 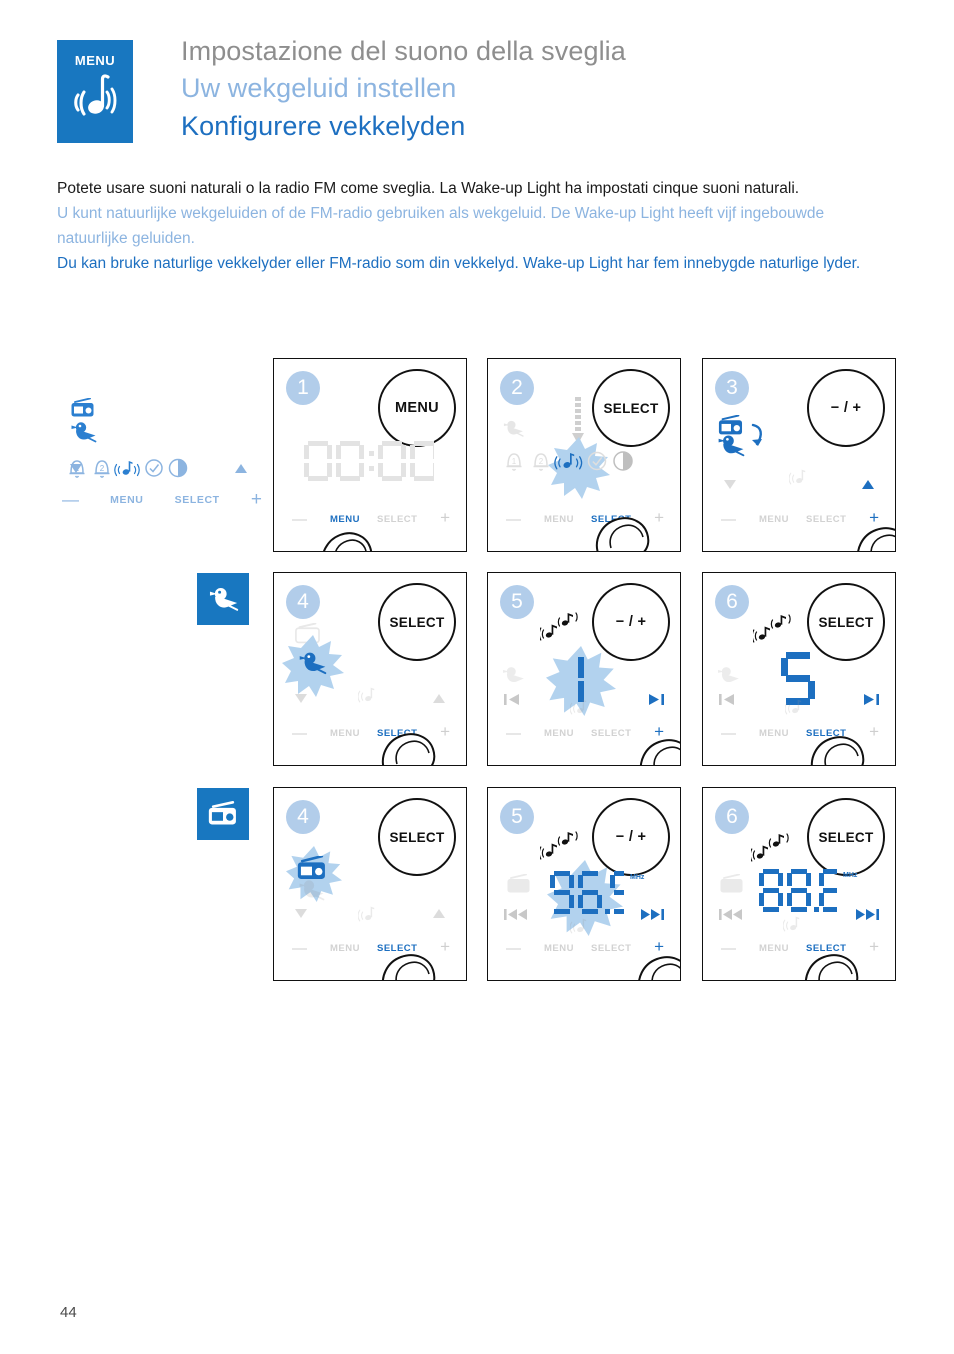 I want to click on step-panel-3: 3 − / + — MENU SELECT +, so click(x=799, y=455).